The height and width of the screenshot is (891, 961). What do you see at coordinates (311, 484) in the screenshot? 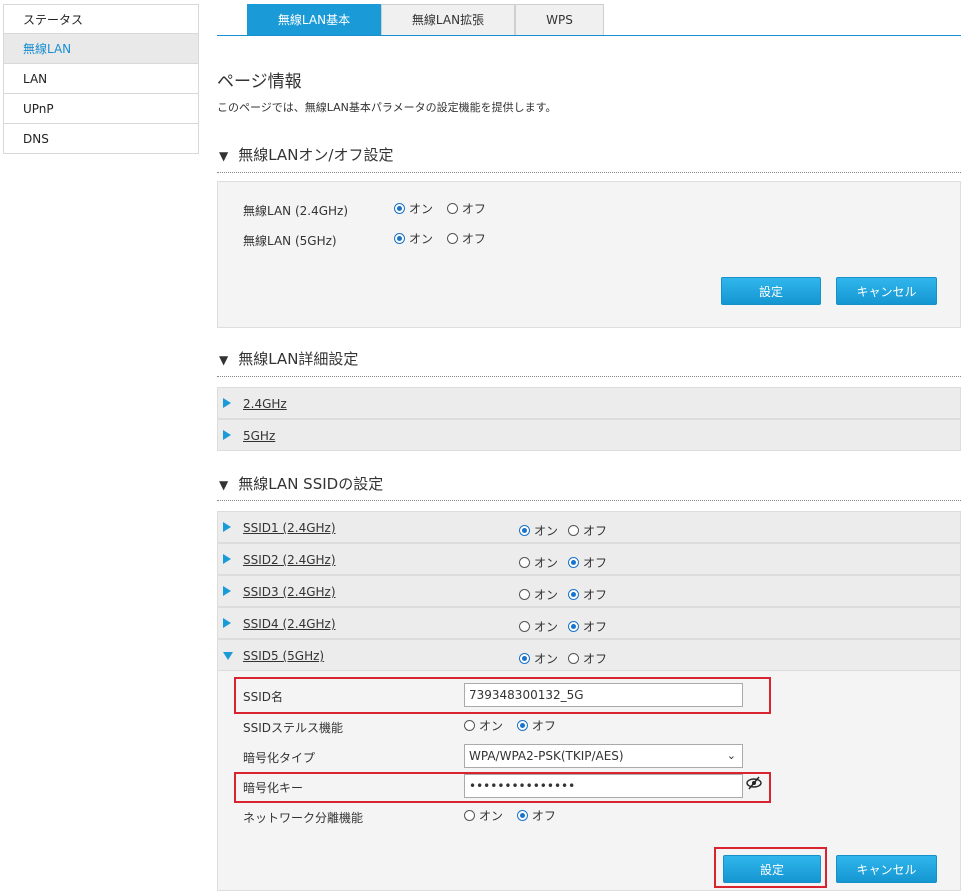
I see `section-title-text: 無線LAN SSIDの設定` at bounding box center [311, 484].